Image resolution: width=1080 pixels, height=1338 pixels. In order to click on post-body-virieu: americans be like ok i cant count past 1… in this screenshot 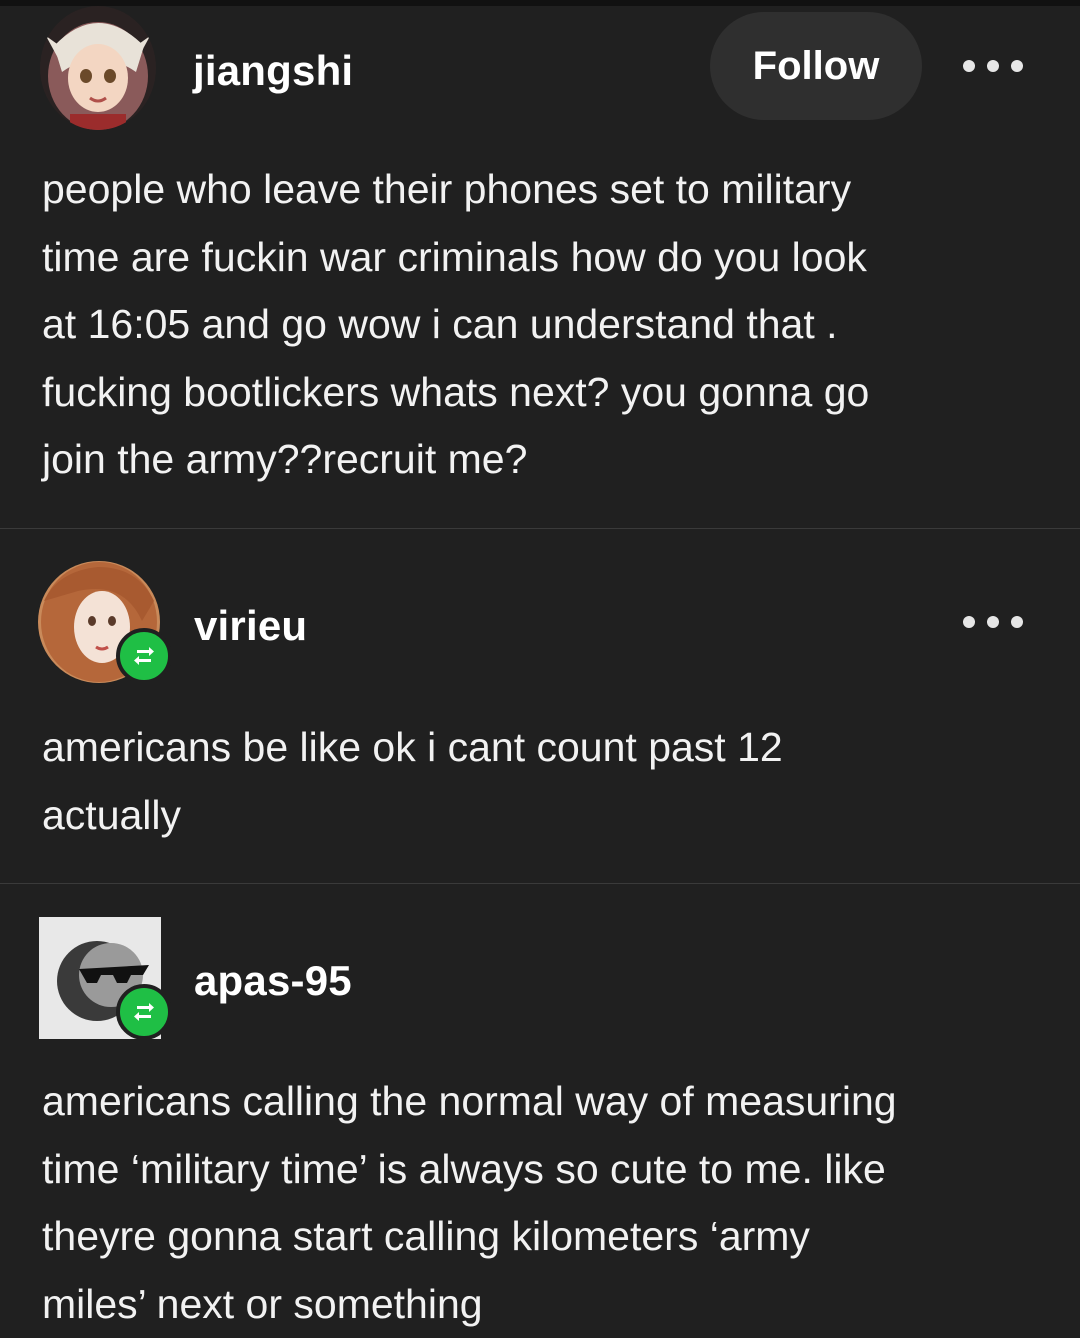, I will do `click(412, 781)`.